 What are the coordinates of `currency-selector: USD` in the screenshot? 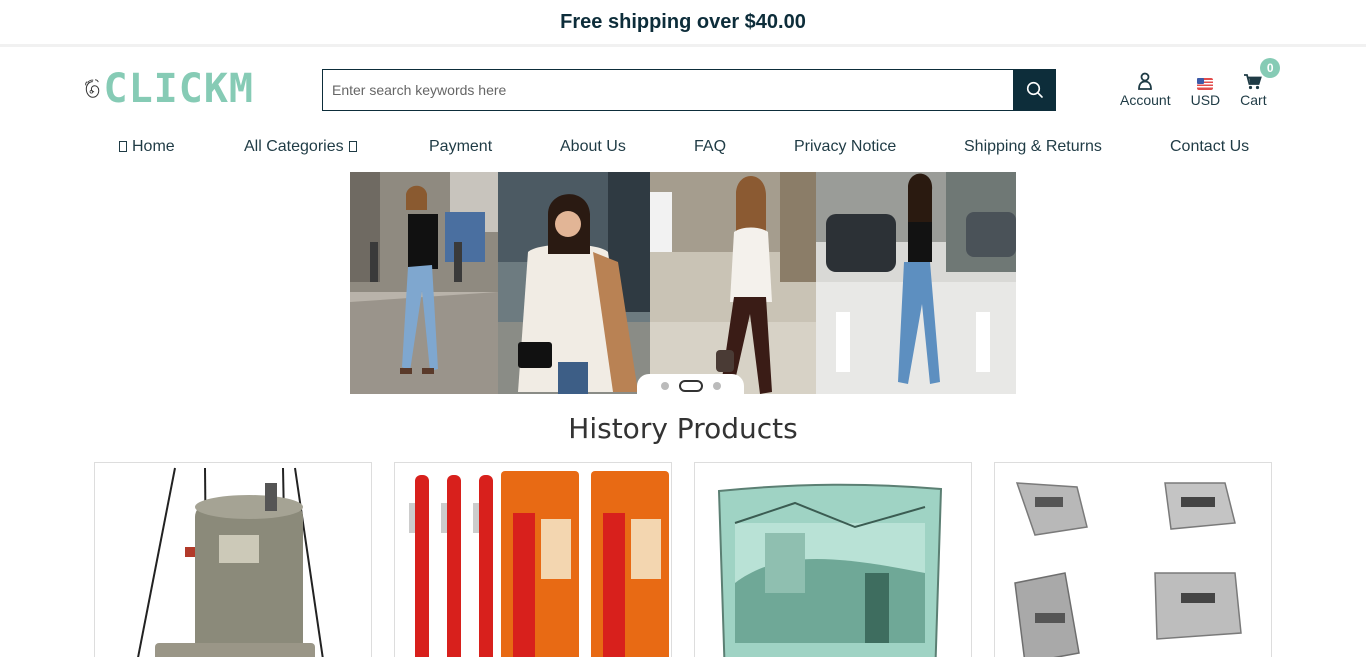 It's located at (1205, 89).